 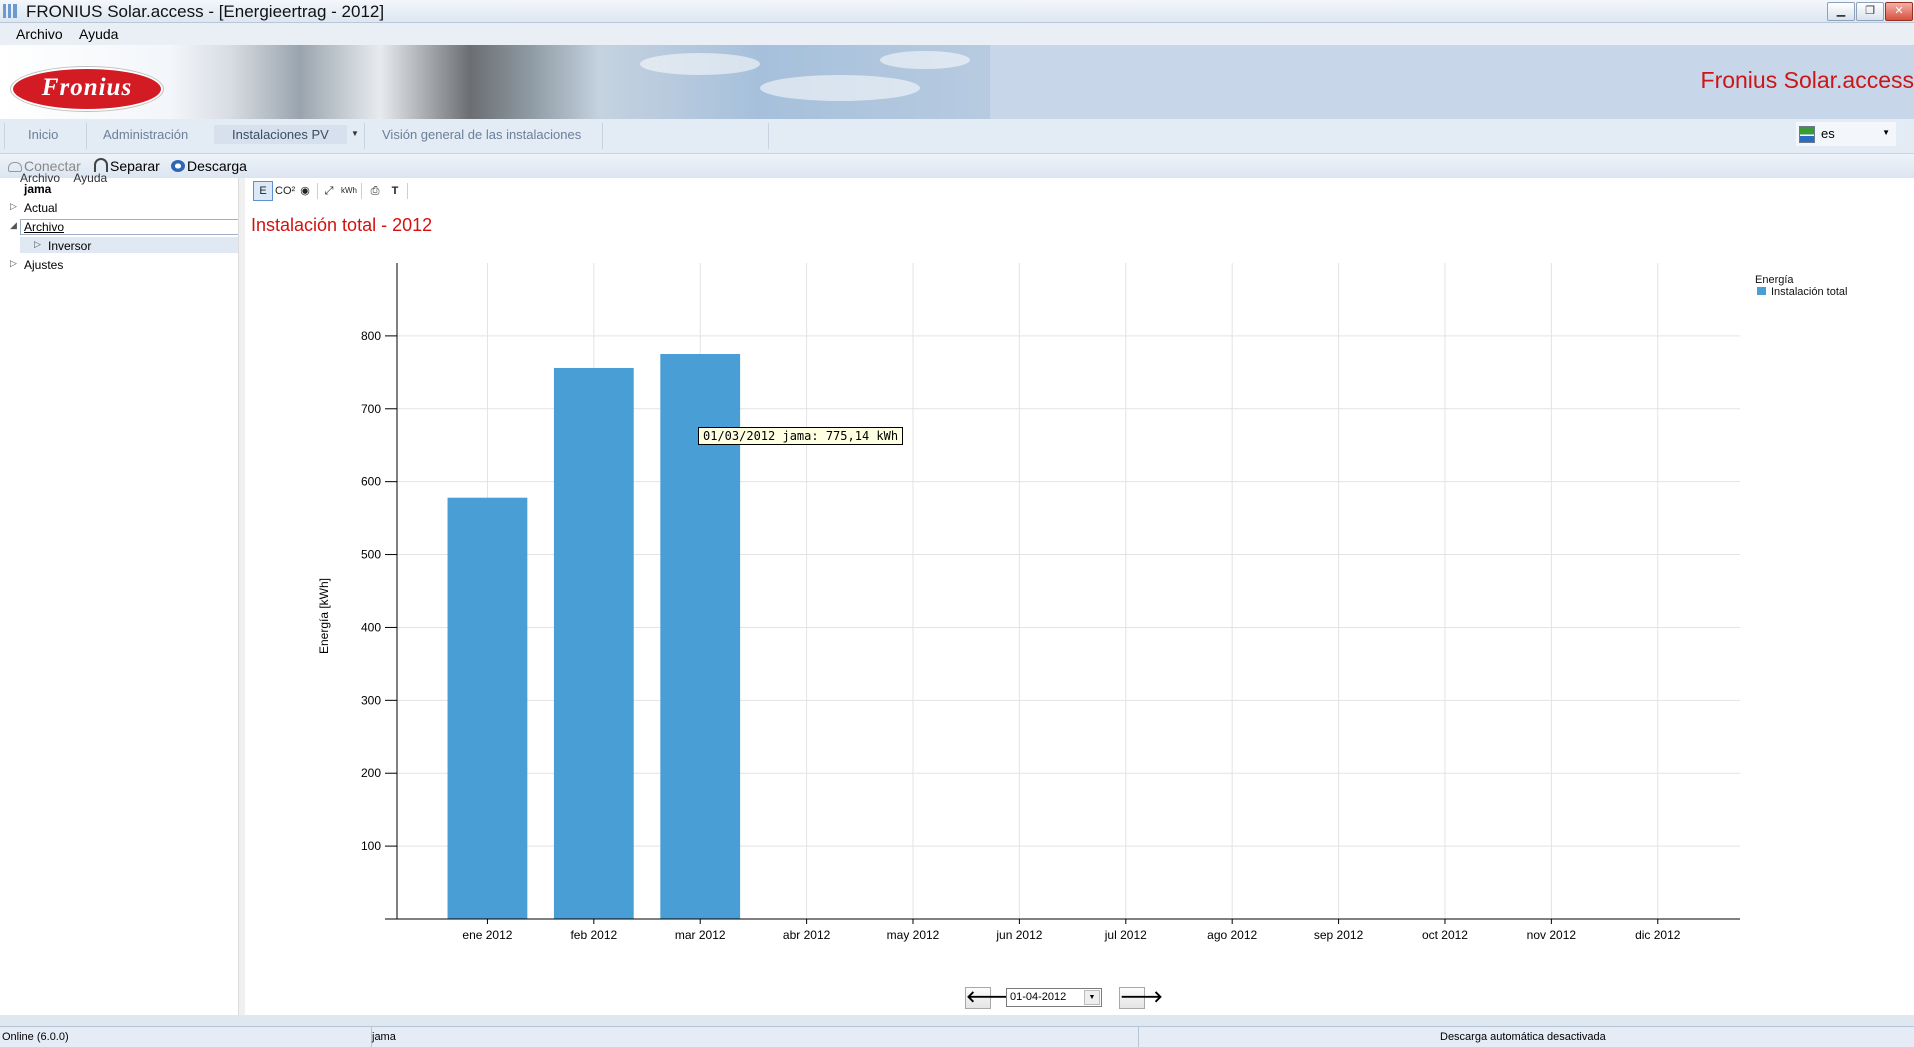 I want to click on tab-administracion: Administración, so click(x=145, y=134).